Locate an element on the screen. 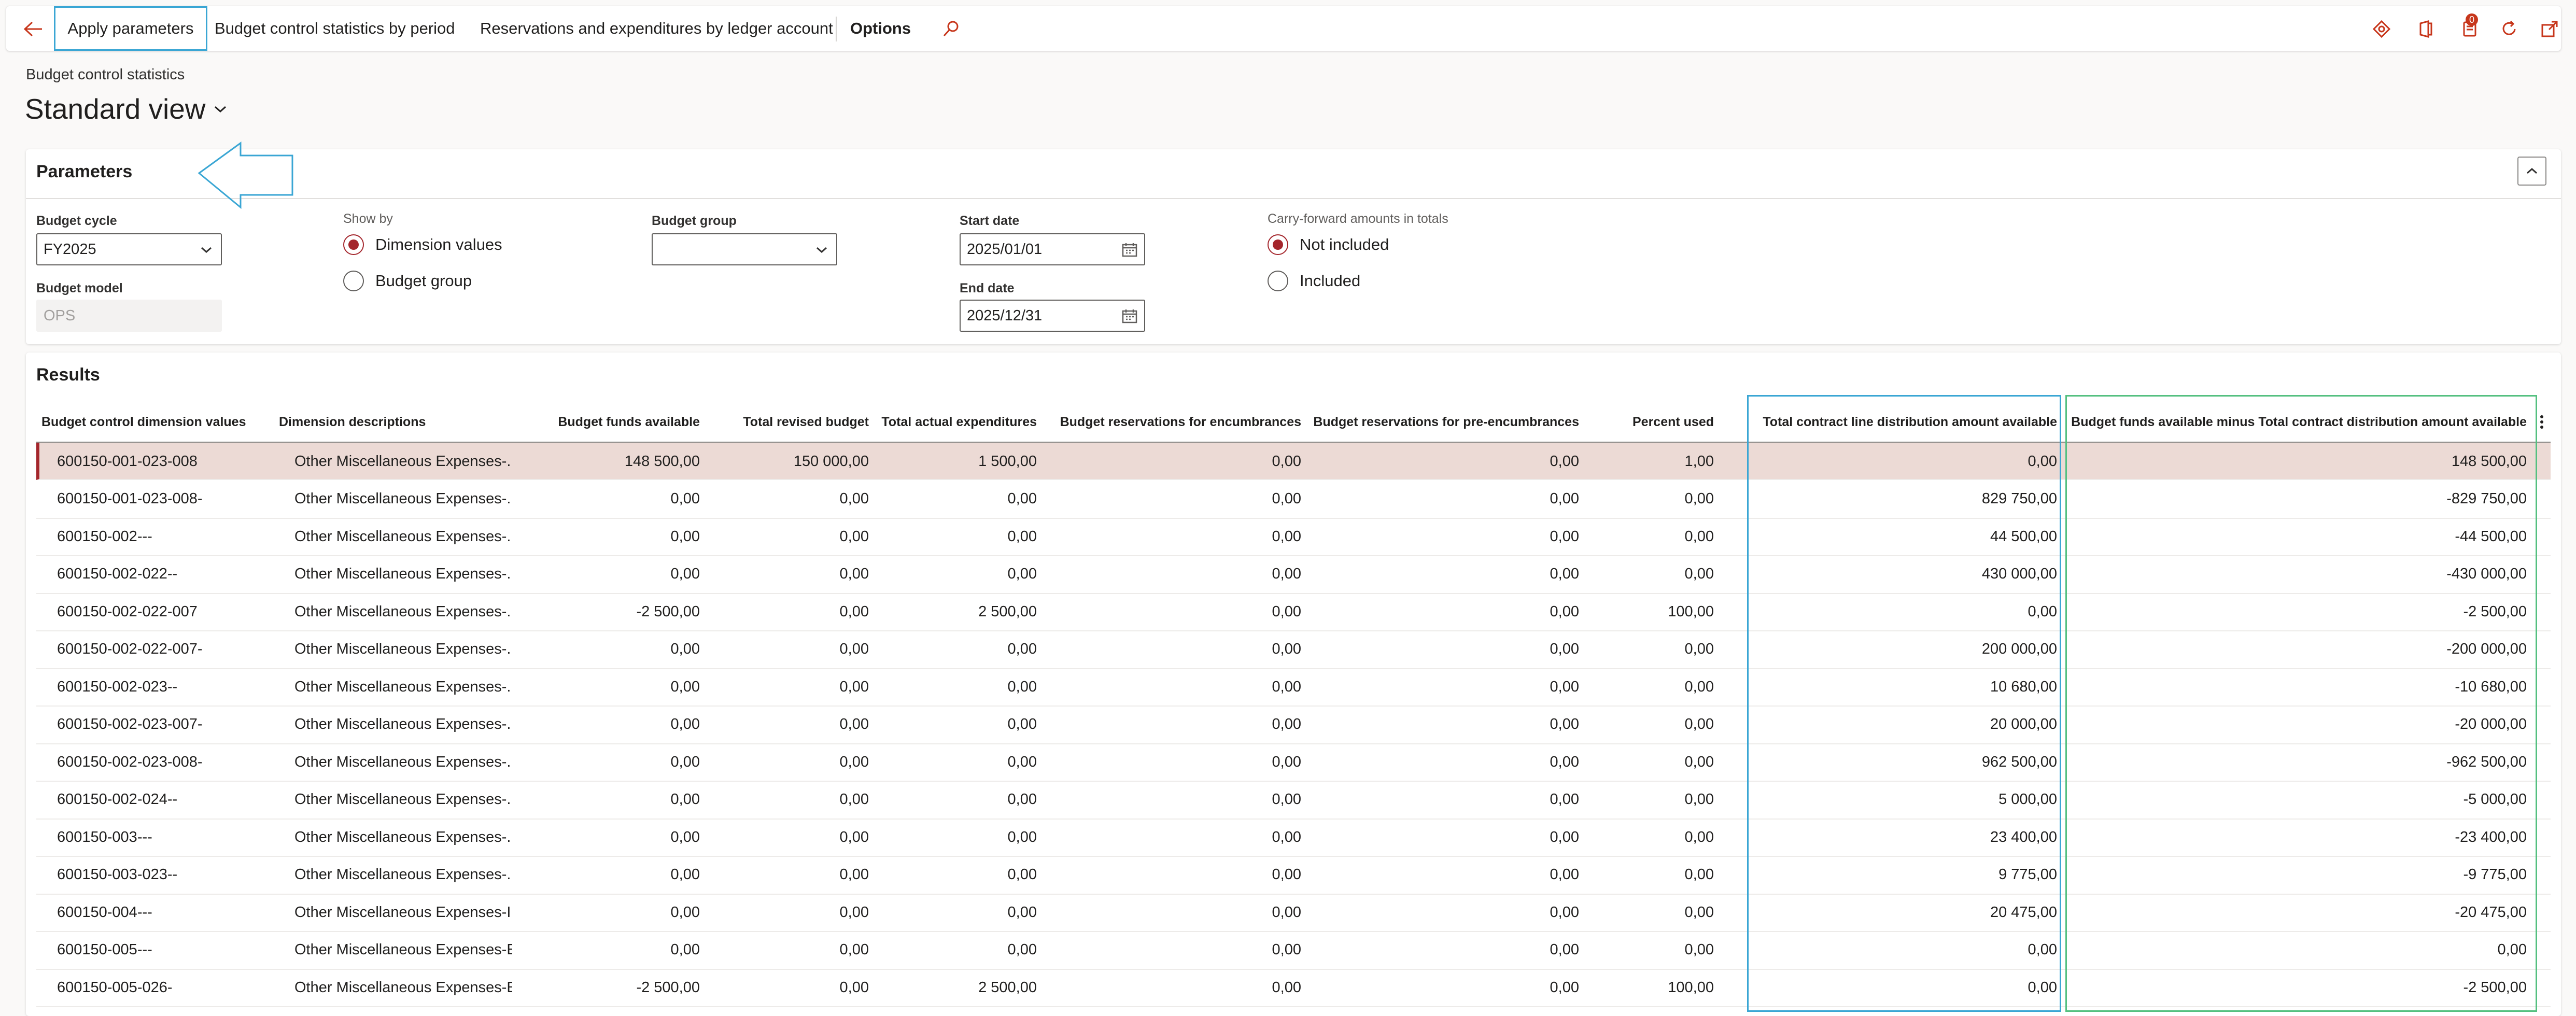 This screenshot has width=2576, height=1016. table-cell: 2 500,00 is located at coordinates (1007, 611).